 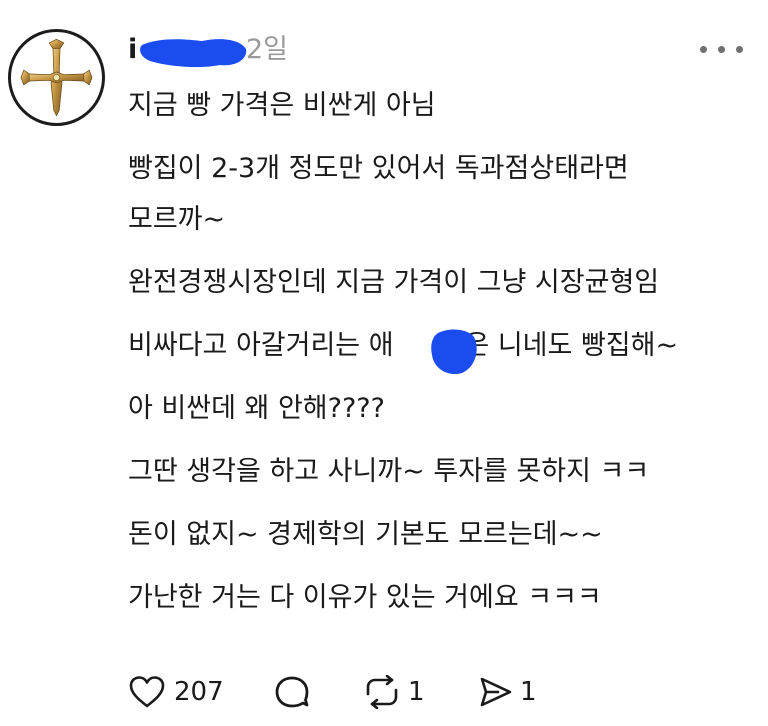 What do you see at coordinates (282, 105) in the screenshot?
I see `text-line: 지금 빵 가격은 비싼게 아님` at bounding box center [282, 105].